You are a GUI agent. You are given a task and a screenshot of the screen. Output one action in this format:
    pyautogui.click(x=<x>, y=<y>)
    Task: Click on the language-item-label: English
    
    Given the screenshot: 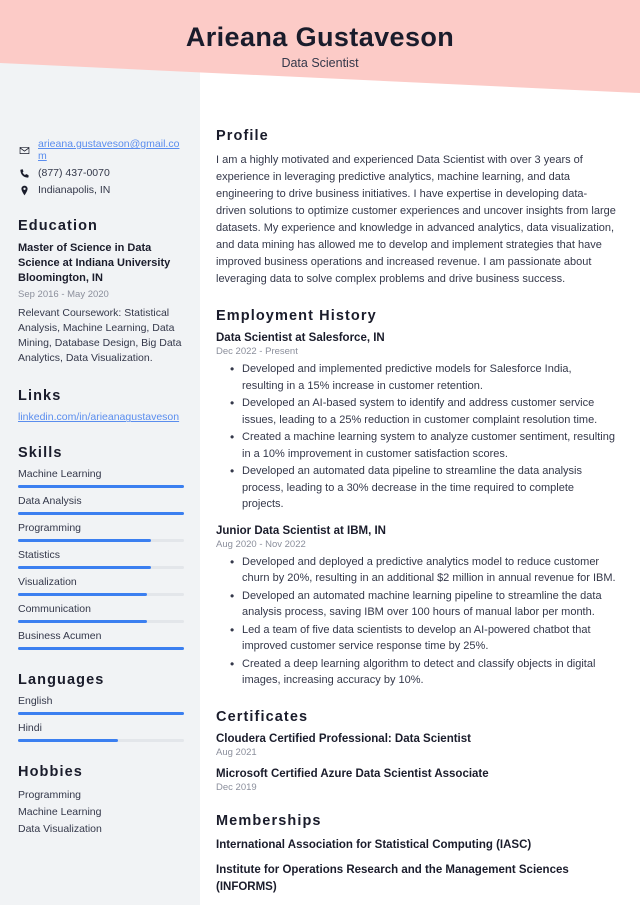 What is the action you would take?
    pyautogui.click(x=35, y=701)
    